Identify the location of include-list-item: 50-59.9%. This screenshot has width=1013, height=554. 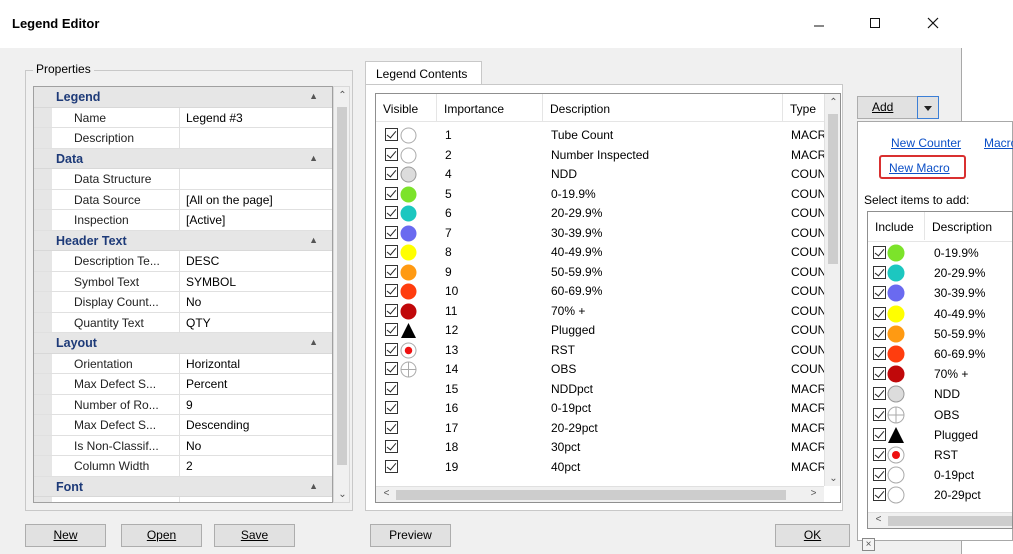
(940, 334).